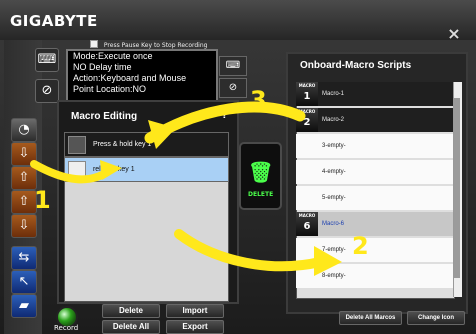  I want to click on annotation-number-1: 1, so click(42, 200).